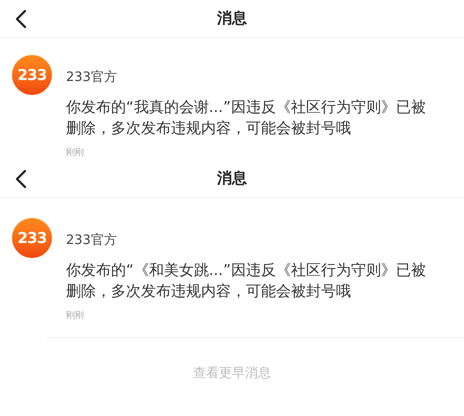 This screenshot has height=416, width=464. I want to click on message-text: 你发布的“《和美女跳...”因违反《社区行为守则》已被删除，多次发布违规内容，可能会被封号哦, so click(246, 281).